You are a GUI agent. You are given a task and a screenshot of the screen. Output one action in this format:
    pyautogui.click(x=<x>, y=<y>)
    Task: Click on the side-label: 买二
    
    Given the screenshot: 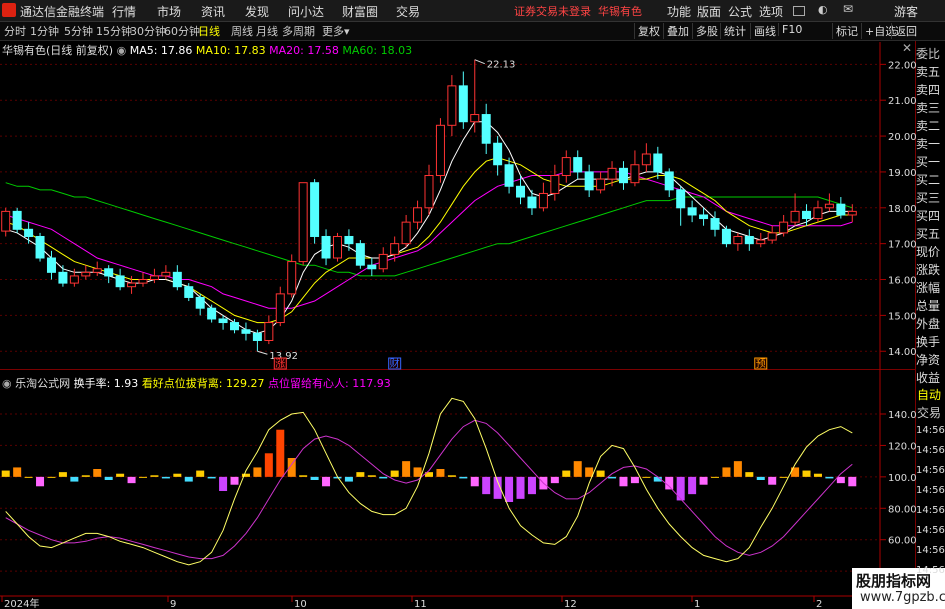 What is the action you would take?
    pyautogui.click(x=928, y=180)
    